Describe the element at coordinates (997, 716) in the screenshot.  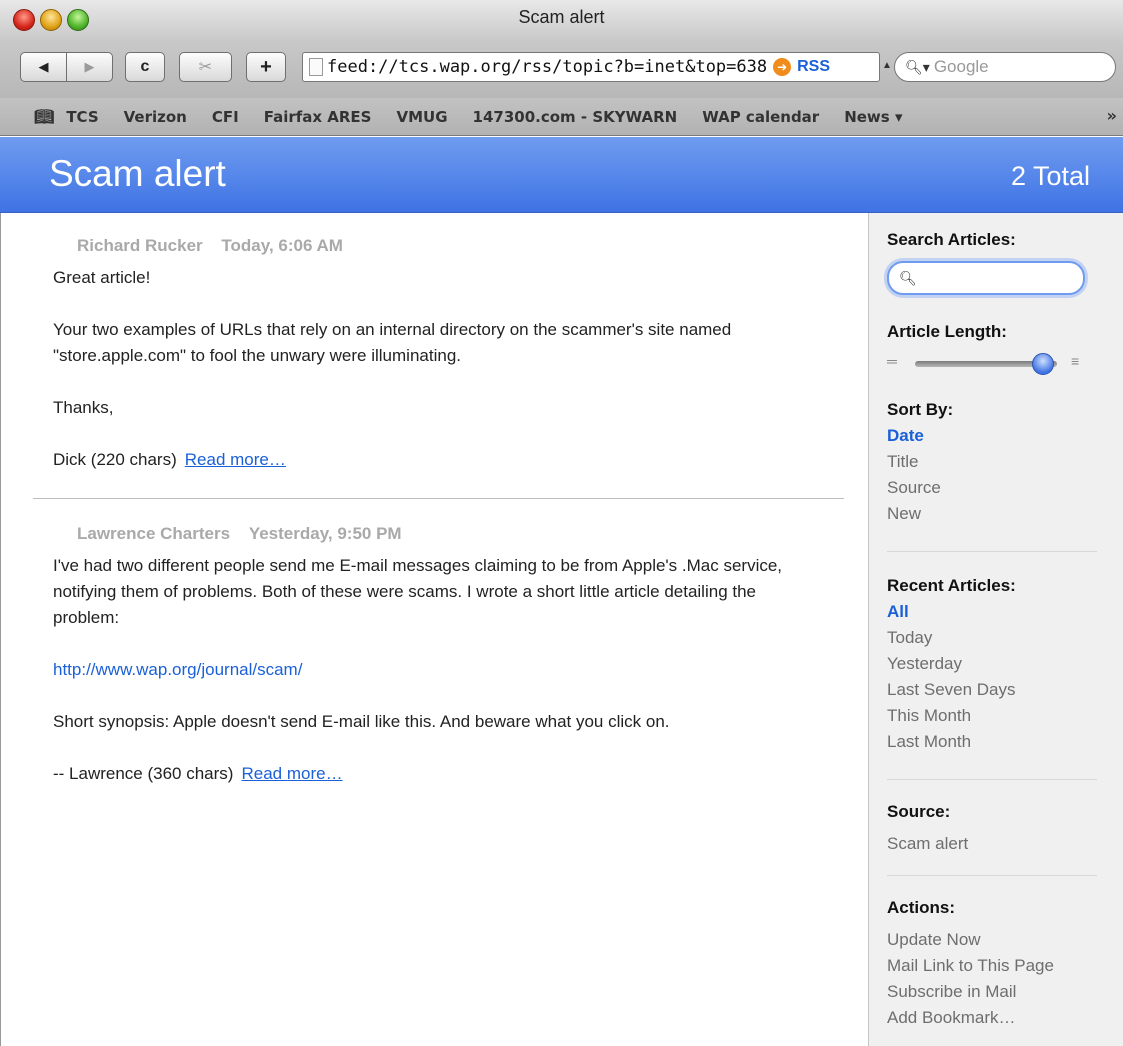
I see `recent-option-this-month: This Month` at that location.